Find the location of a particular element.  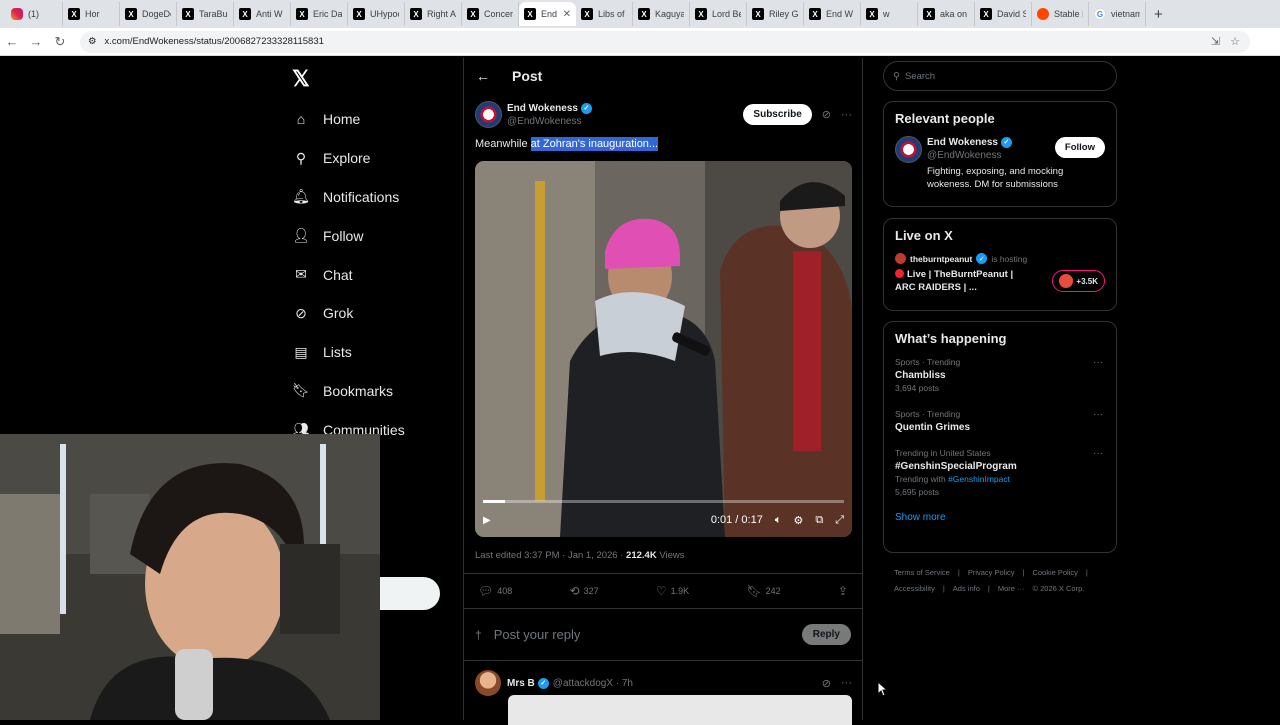

browser-tab: Xaka on is located at coordinates (946, 14).